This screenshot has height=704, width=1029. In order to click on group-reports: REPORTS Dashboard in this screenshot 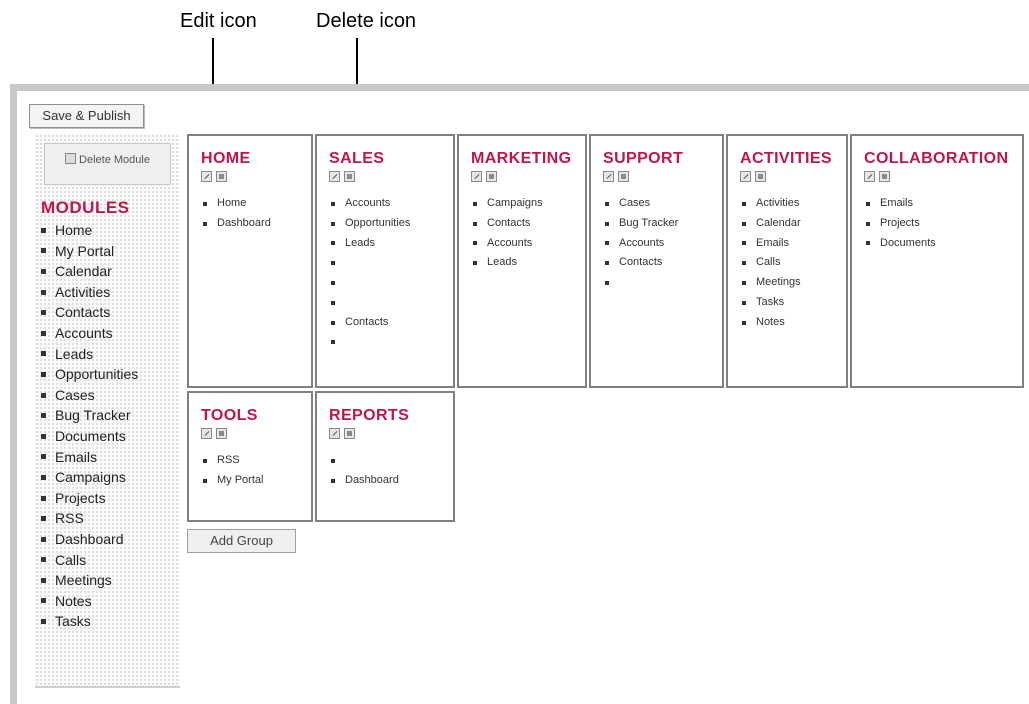, I will do `click(385, 456)`.